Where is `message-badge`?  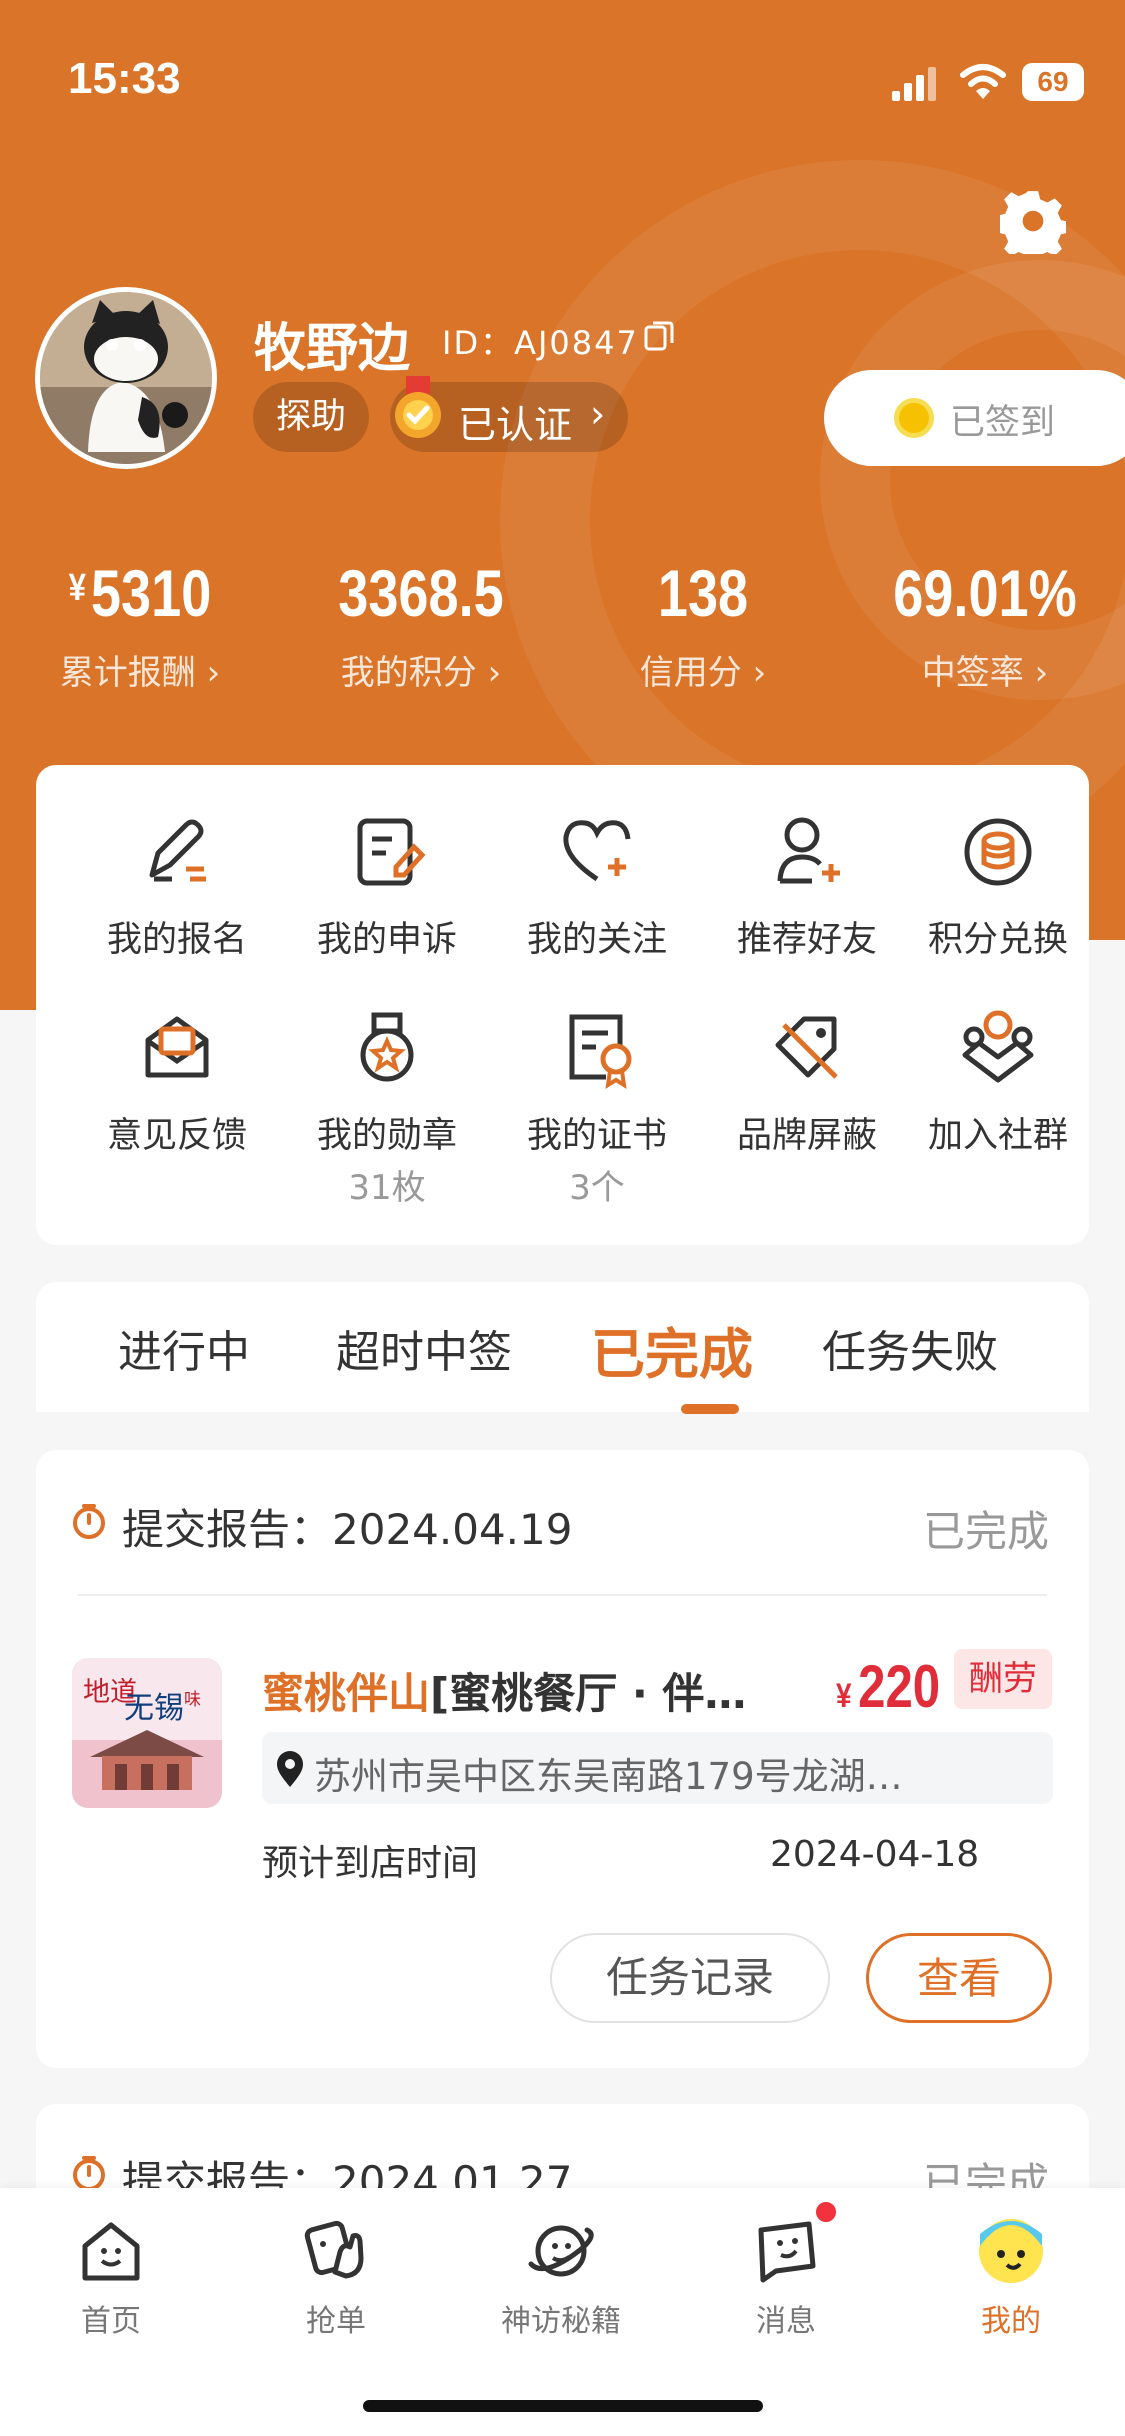
message-badge is located at coordinates (826, 2212).